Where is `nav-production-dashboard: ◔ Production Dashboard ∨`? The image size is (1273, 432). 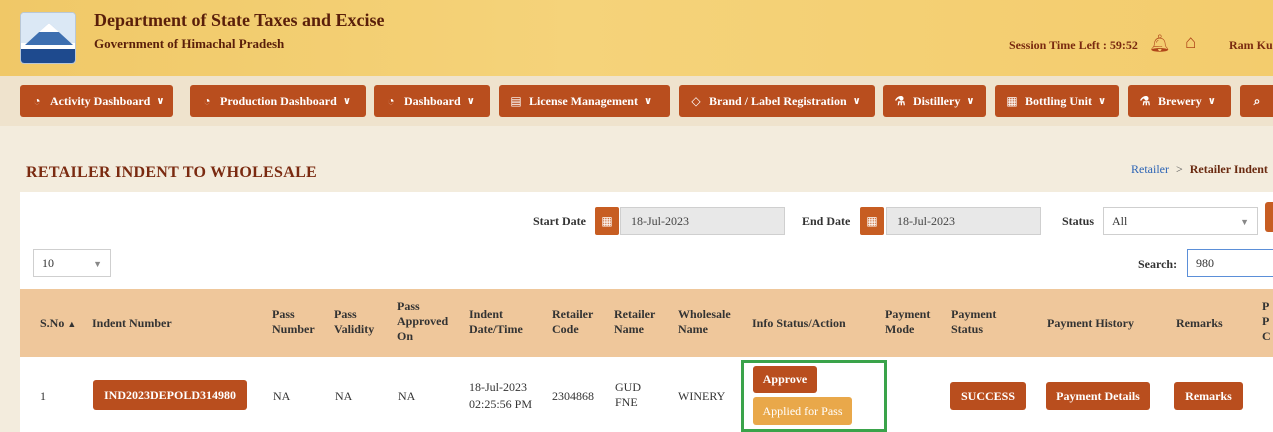 nav-production-dashboard: ◔ Production Dashboard ∨ is located at coordinates (278, 101).